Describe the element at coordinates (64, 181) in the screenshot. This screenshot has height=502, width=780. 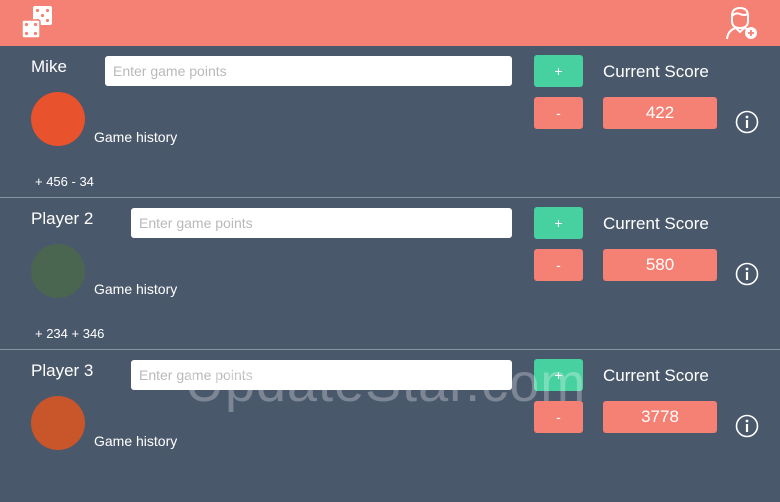
I see `game-history-values: + 456 - 34` at that location.